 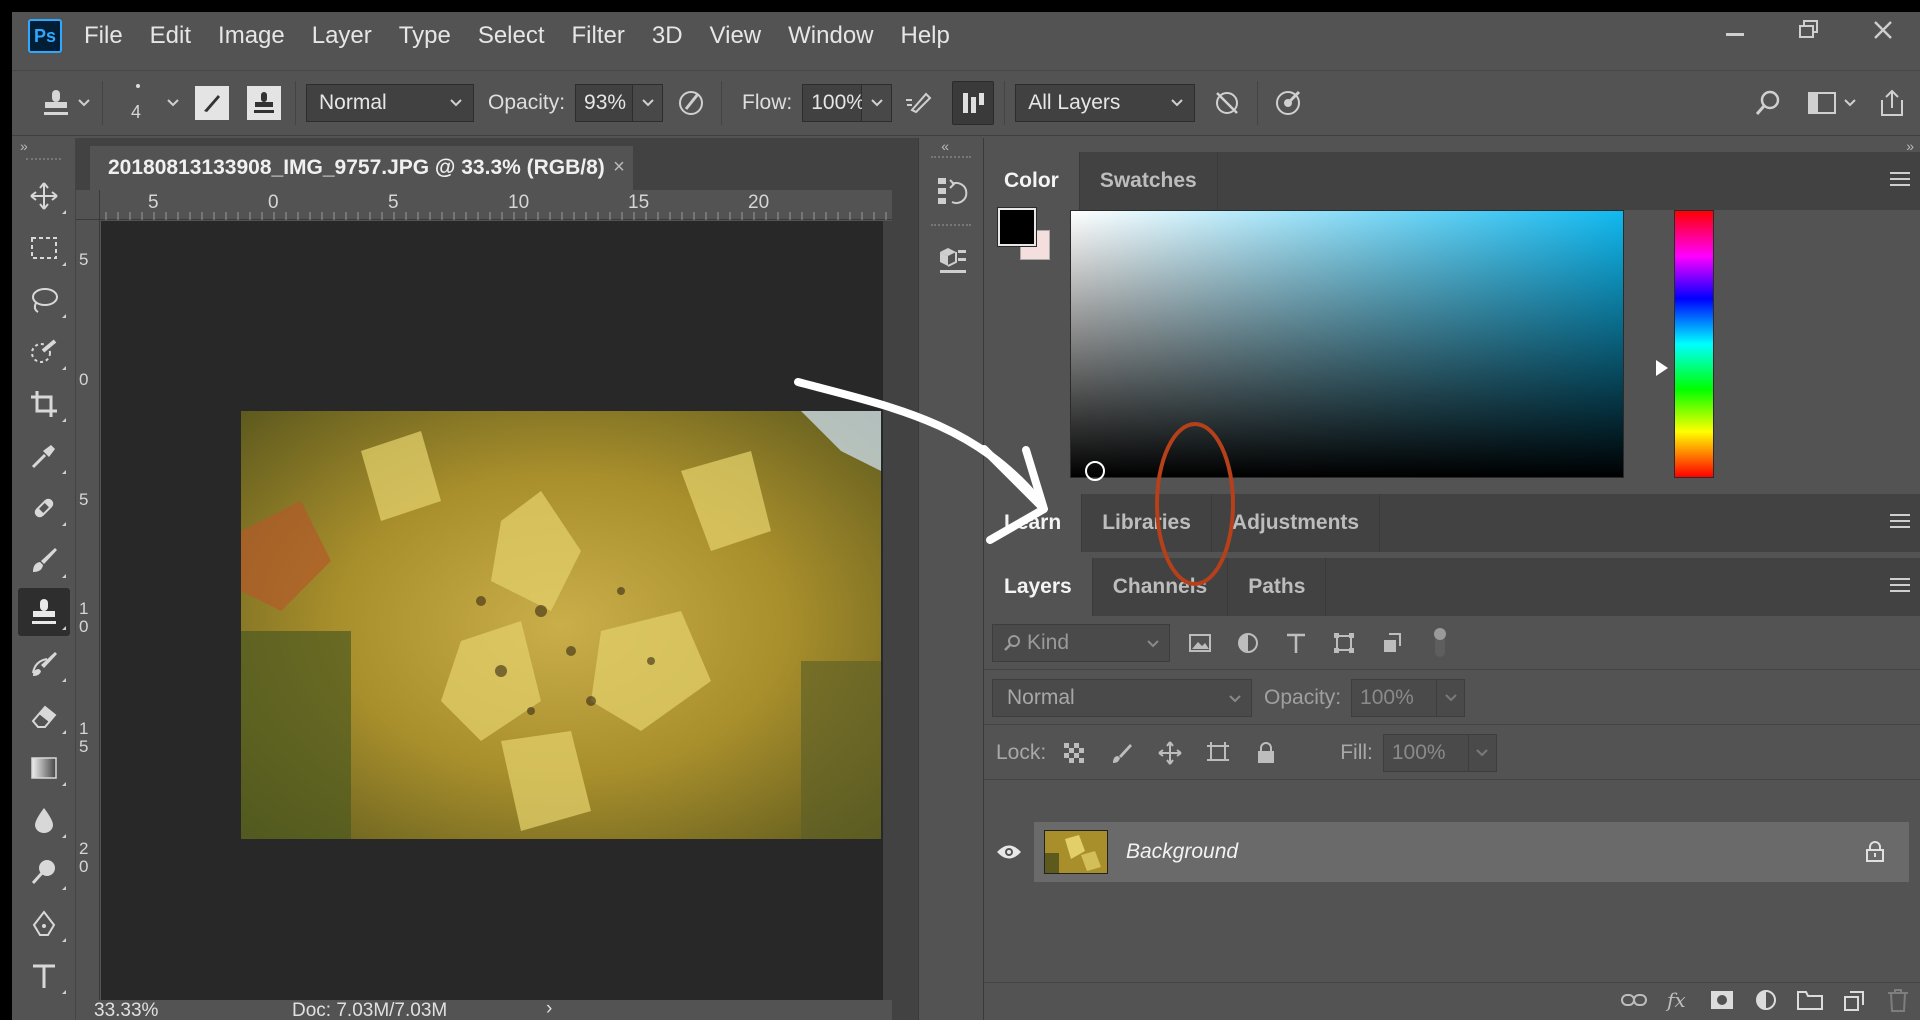 I want to click on gradient-tool, so click(x=44, y=768).